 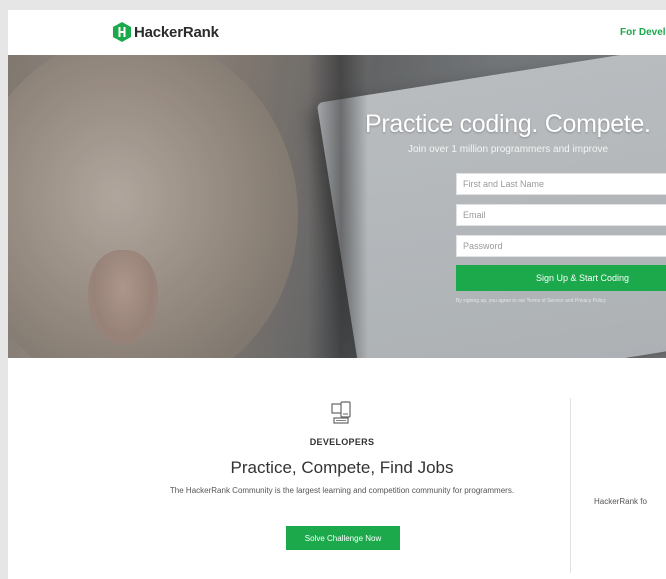 I want to click on devices-icon, so click(x=341, y=412).